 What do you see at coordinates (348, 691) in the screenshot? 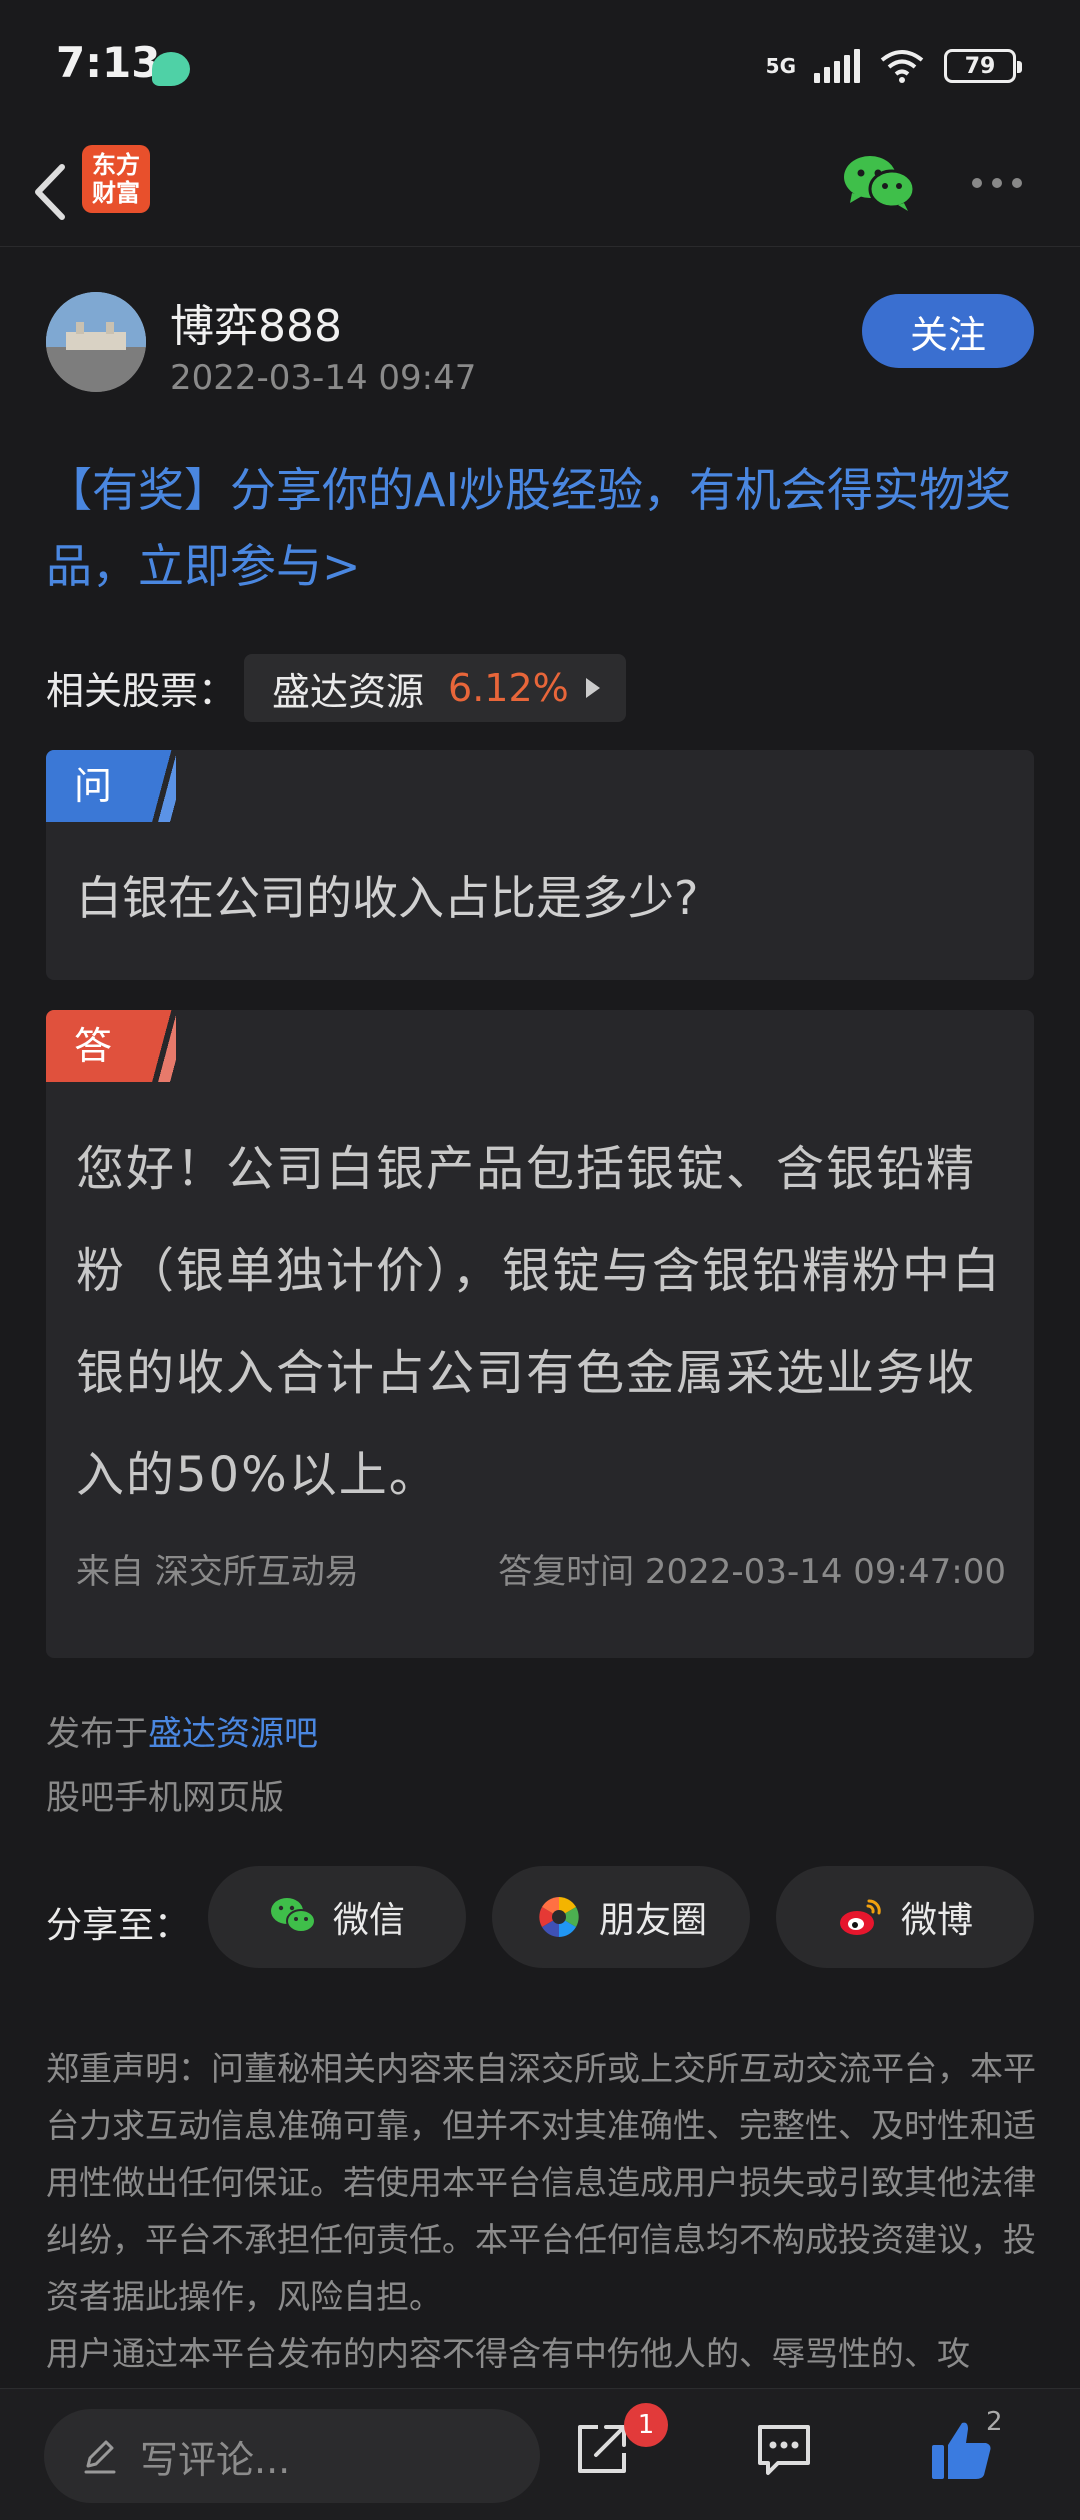
I see `stock-name: 盛达资源` at bounding box center [348, 691].